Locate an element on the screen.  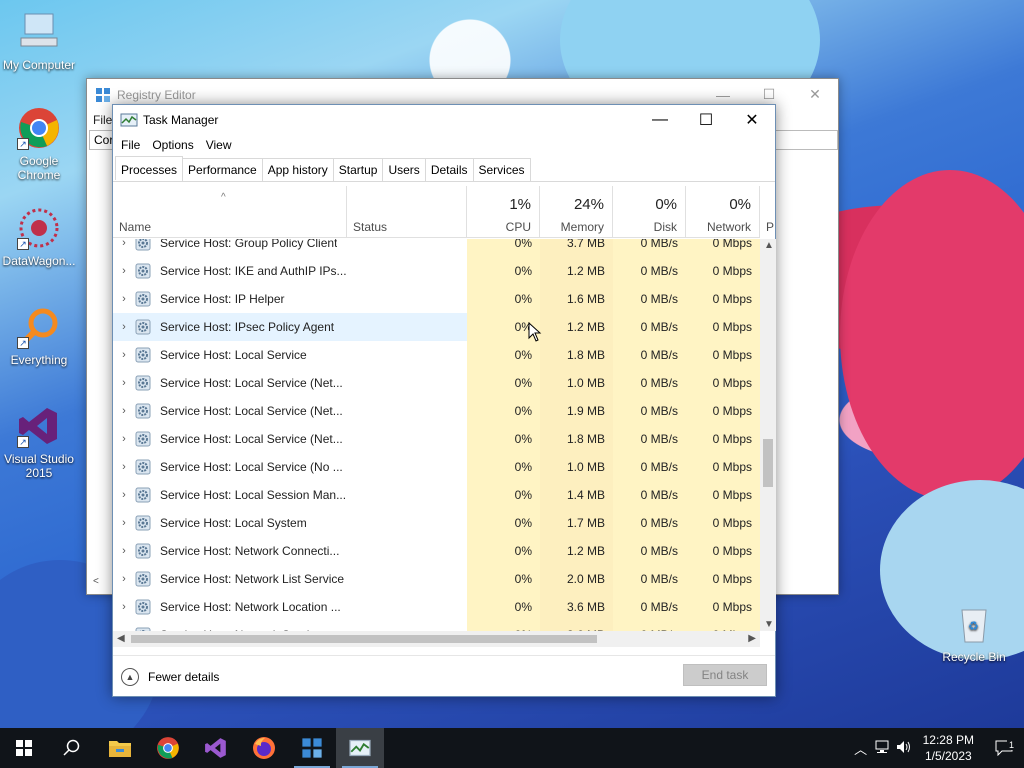
chevron-up-circle-icon: ▲ is located at coordinates (130, 676).